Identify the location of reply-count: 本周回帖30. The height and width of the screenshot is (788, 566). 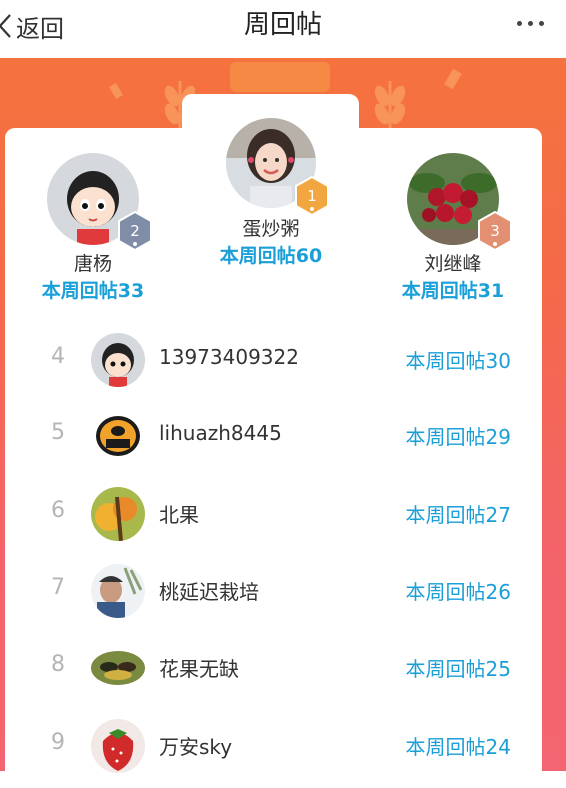
(458, 361).